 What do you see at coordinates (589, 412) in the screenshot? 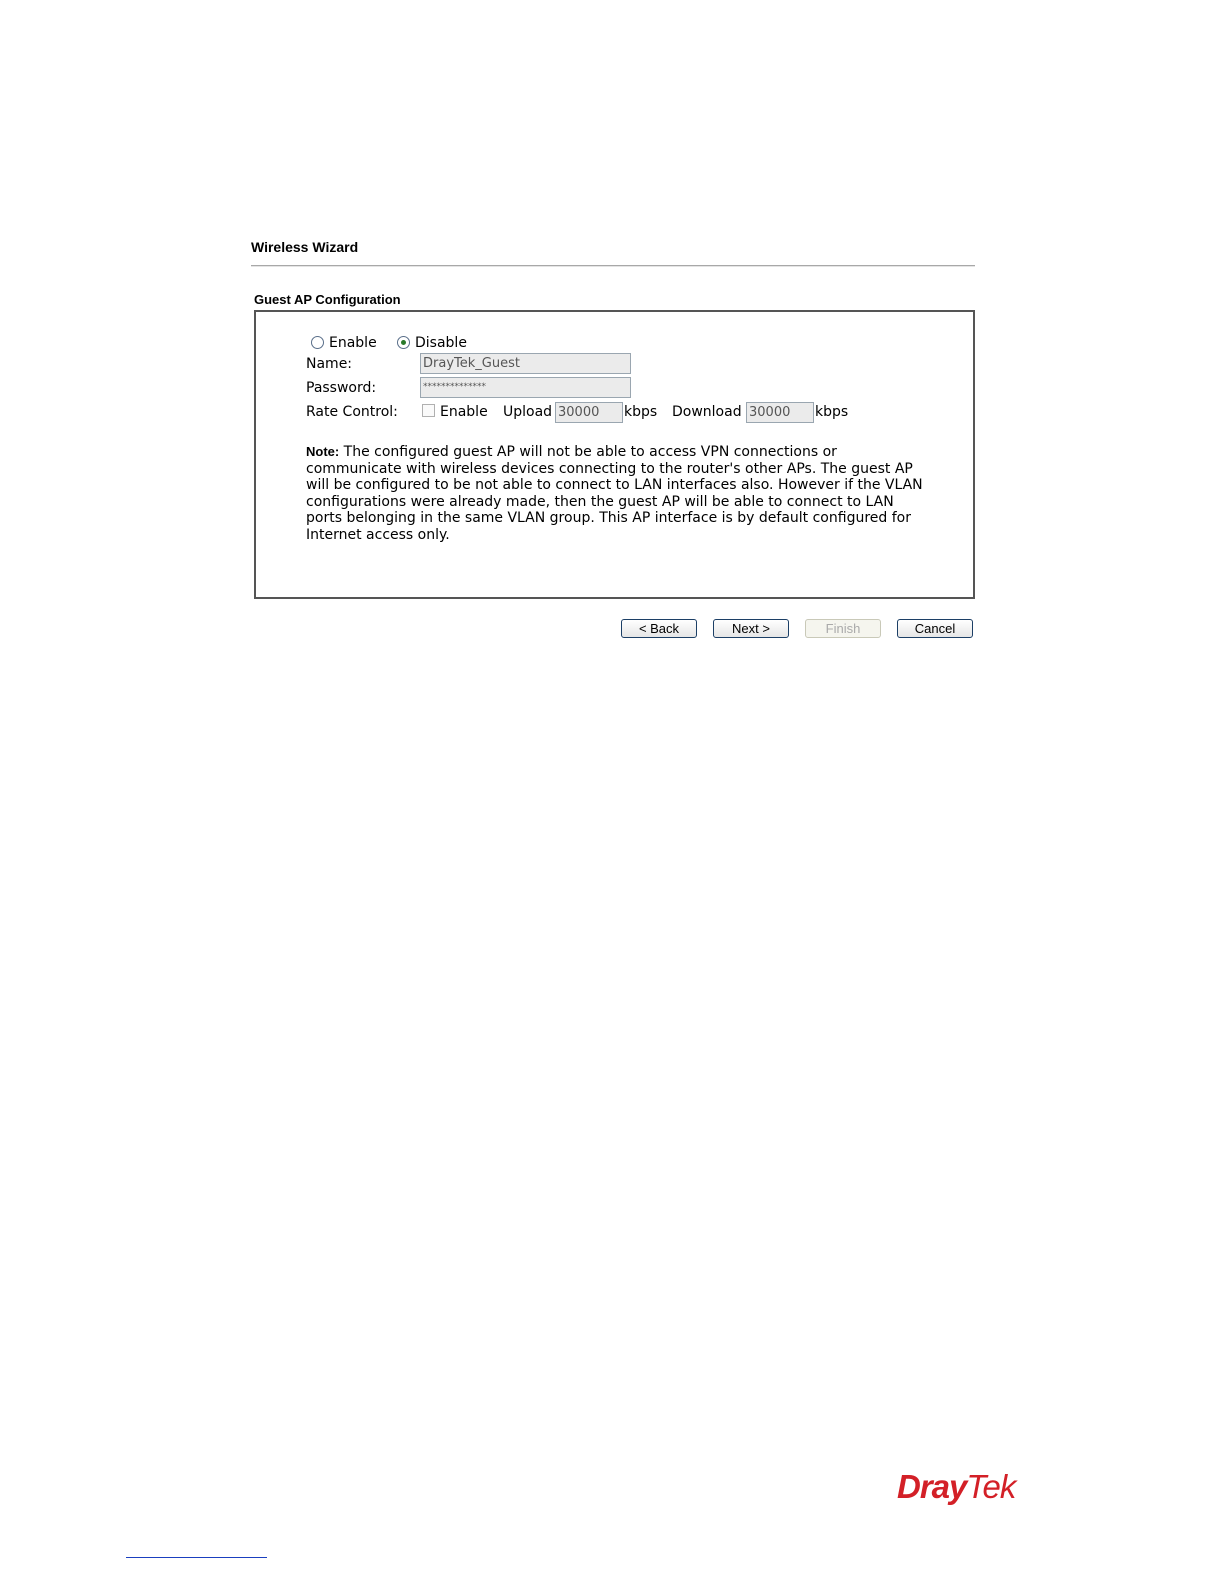
I see `upload-field: 30000` at bounding box center [589, 412].